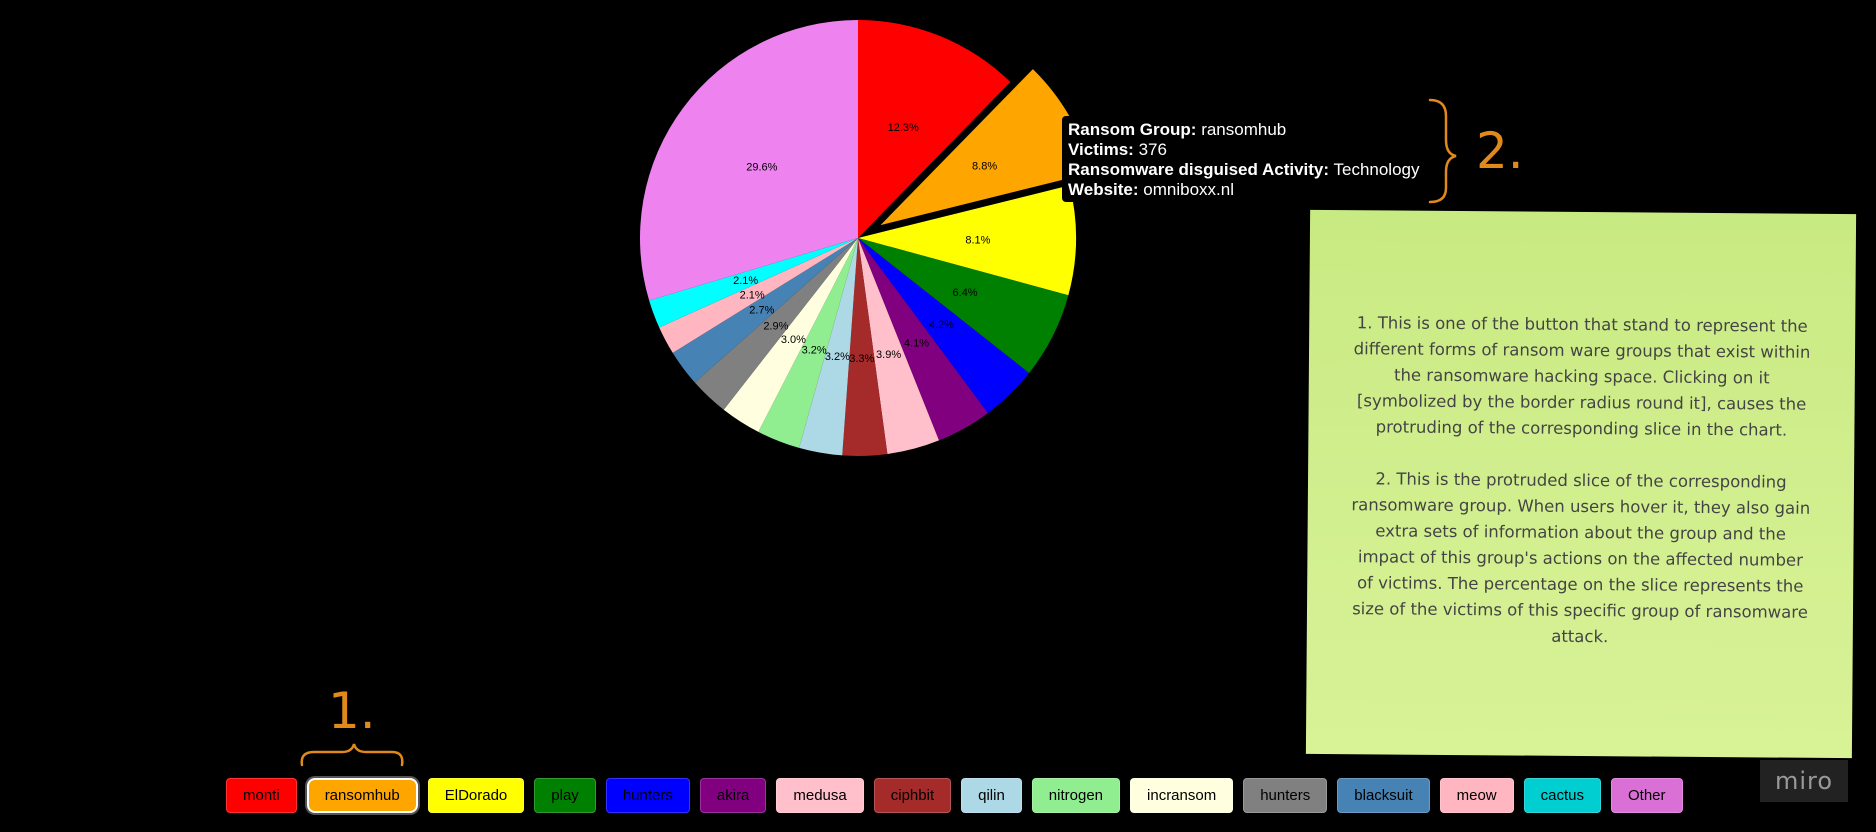  What do you see at coordinates (977, 240) in the screenshot?
I see `pie-slice-label-2: 8.1%` at bounding box center [977, 240].